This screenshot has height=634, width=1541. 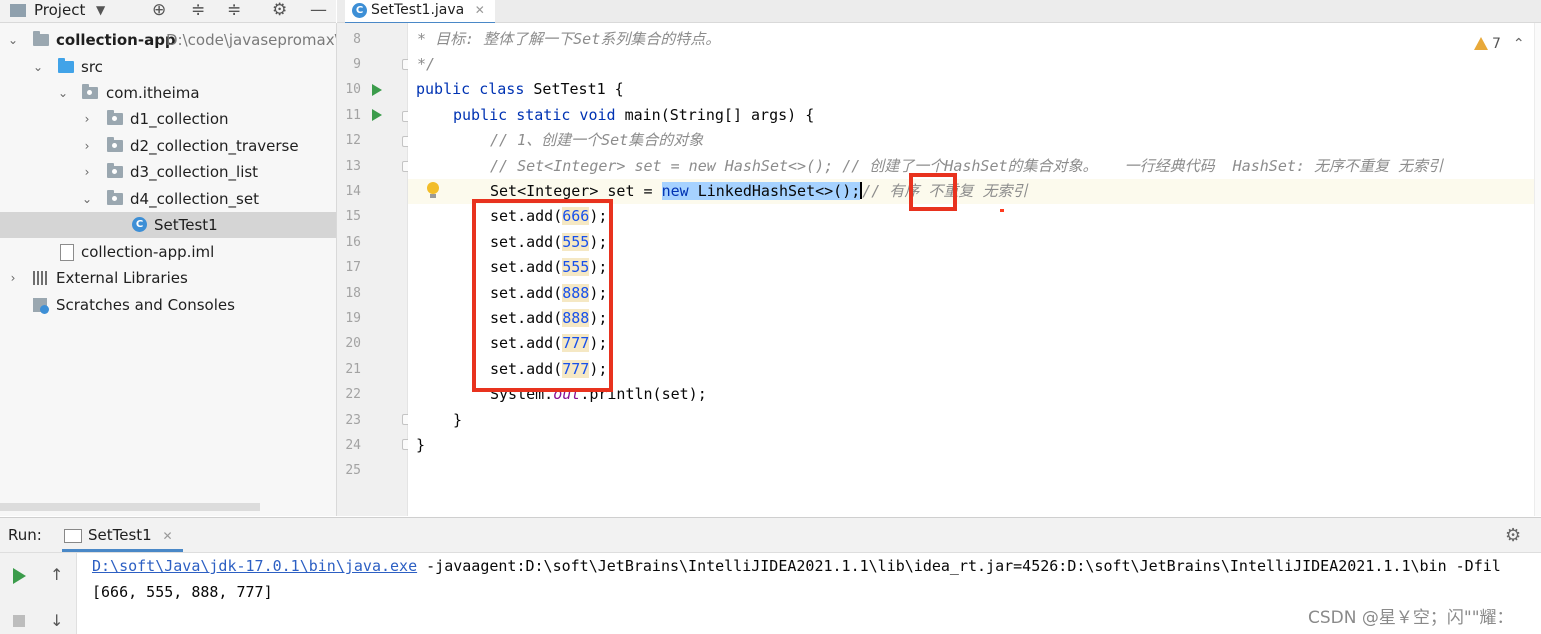 I want to click on line-number: 8, so click(x=357, y=39).